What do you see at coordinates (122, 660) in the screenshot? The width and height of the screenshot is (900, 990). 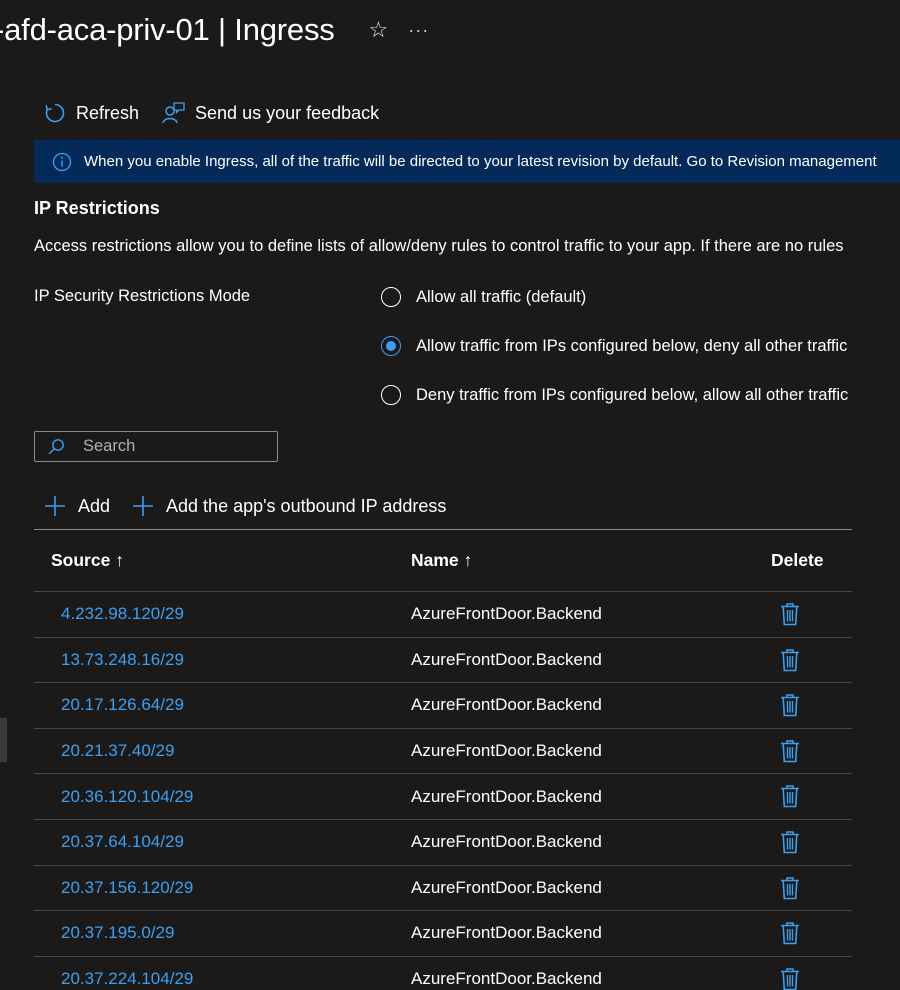 I see `source-link: 13.73.248.16/29` at bounding box center [122, 660].